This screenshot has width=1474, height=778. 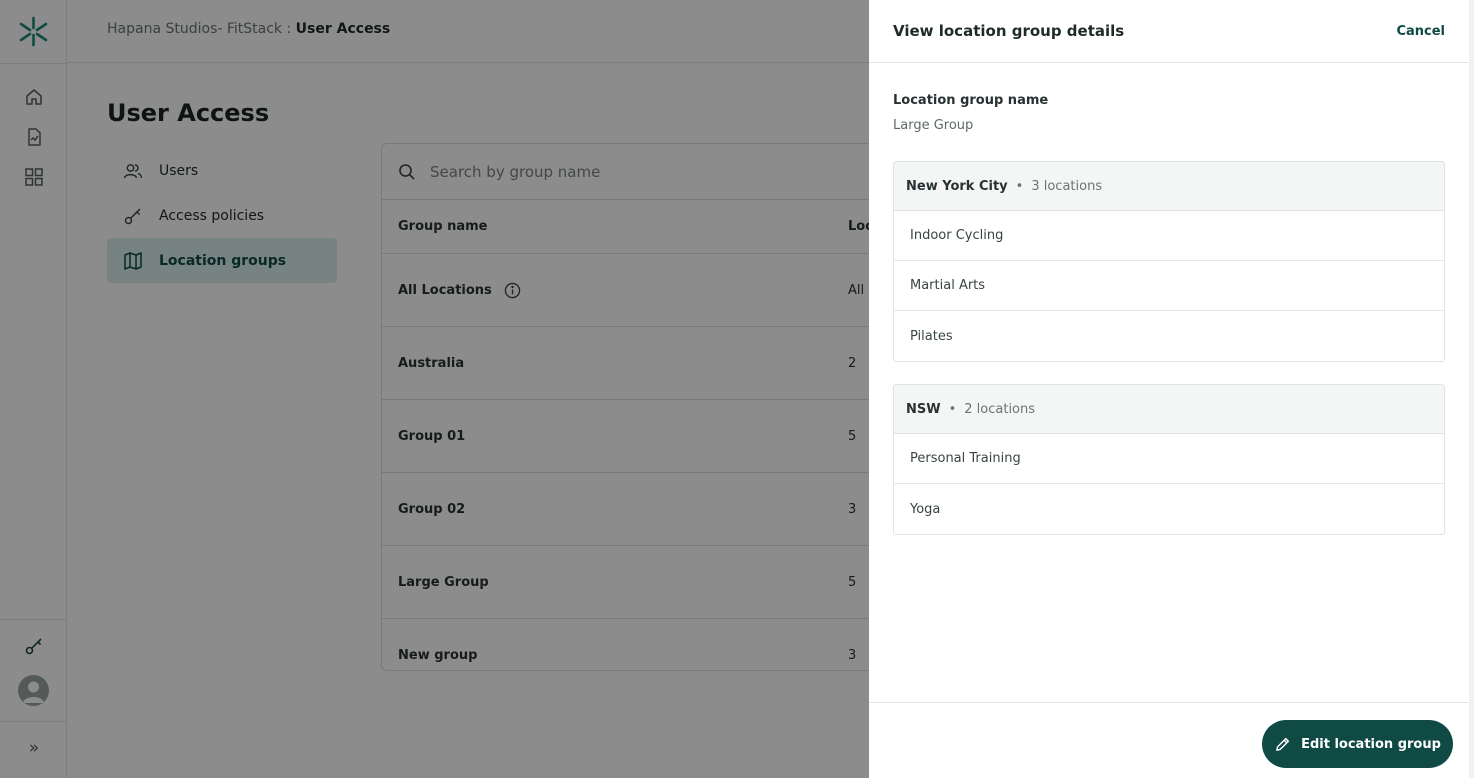 I want to click on page-scrollbar, so click(x=1471, y=389).